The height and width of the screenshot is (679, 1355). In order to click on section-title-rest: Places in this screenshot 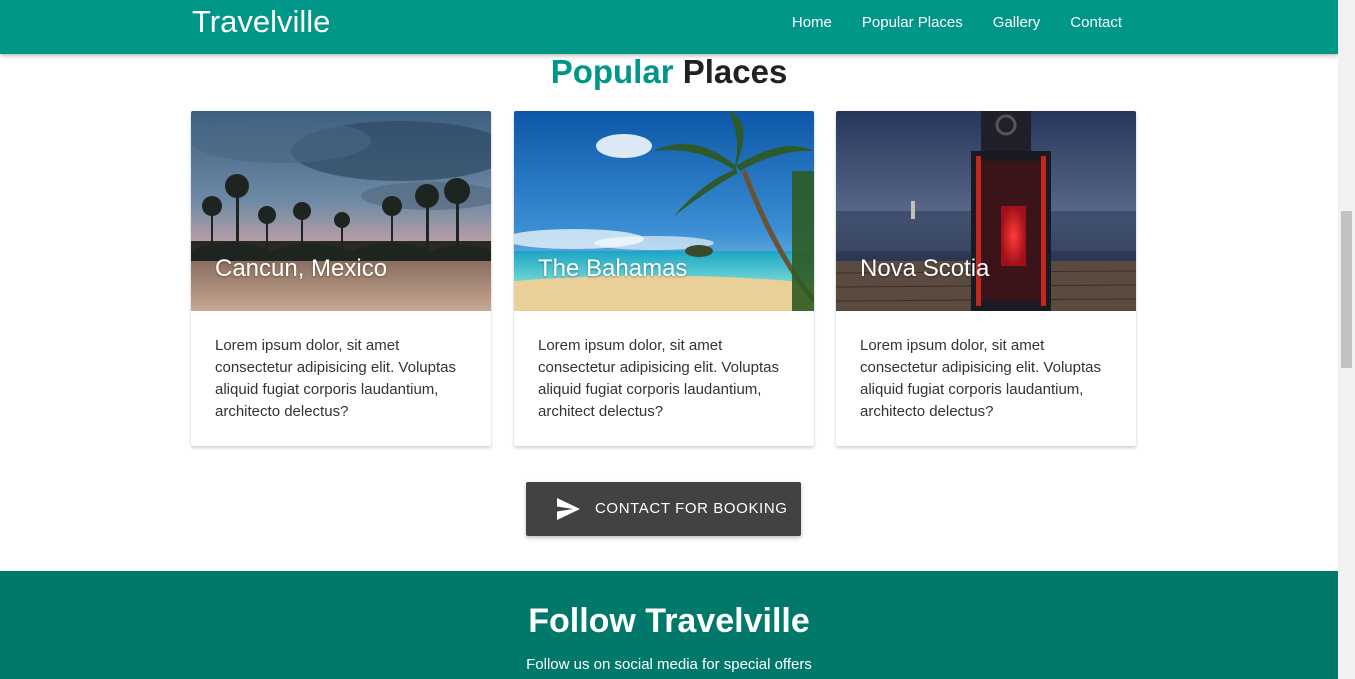, I will do `click(735, 71)`.